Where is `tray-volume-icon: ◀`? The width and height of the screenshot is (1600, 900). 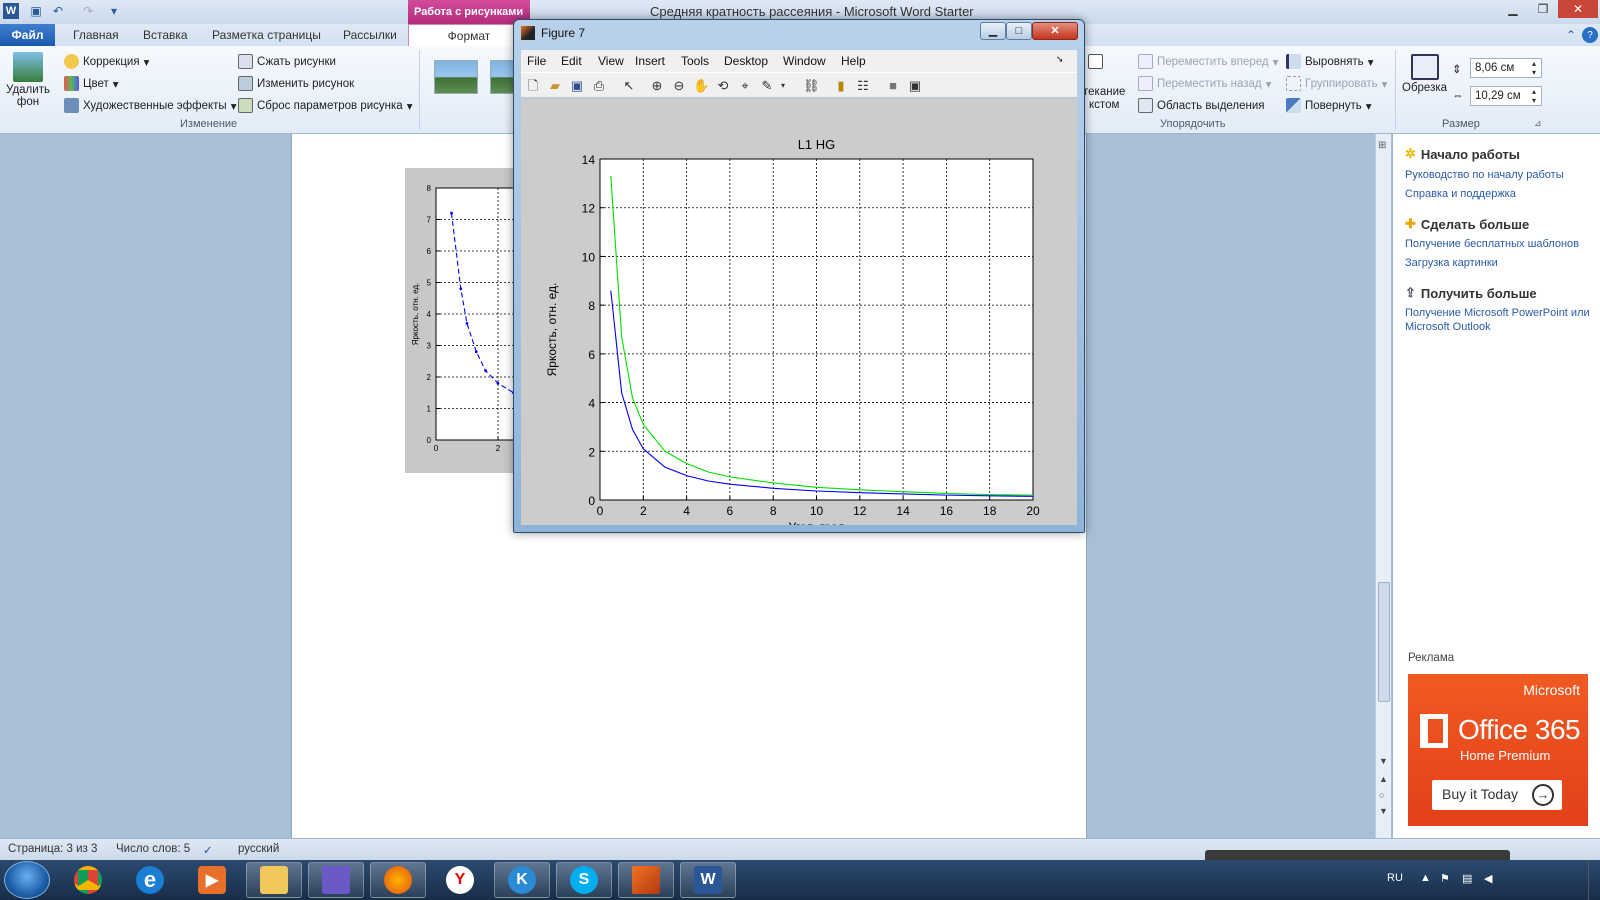 tray-volume-icon: ◀ is located at coordinates (1488, 878).